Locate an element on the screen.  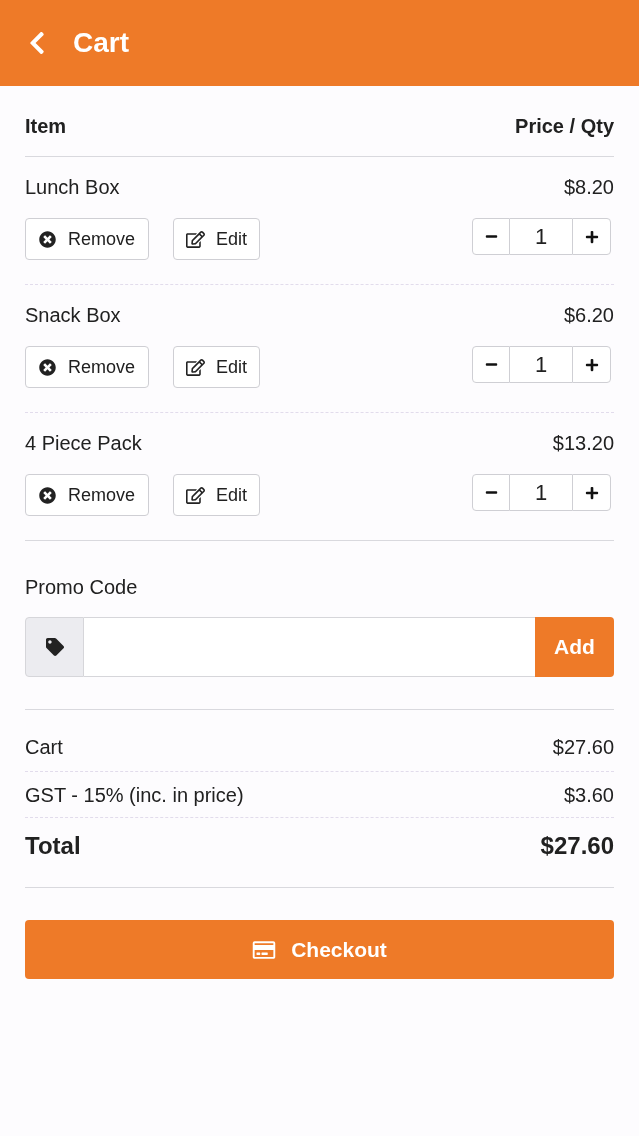
item-column-header: Item is located at coordinates (46, 126).